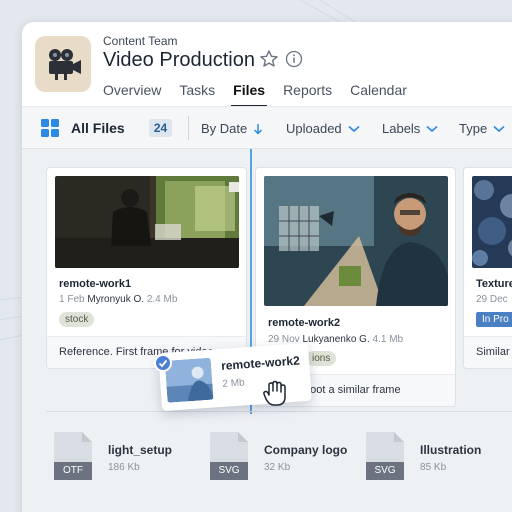  What do you see at coordinates (179, 60) in the screenshot?
I see `page-title: Video Production` at bounding box center [179, 60].